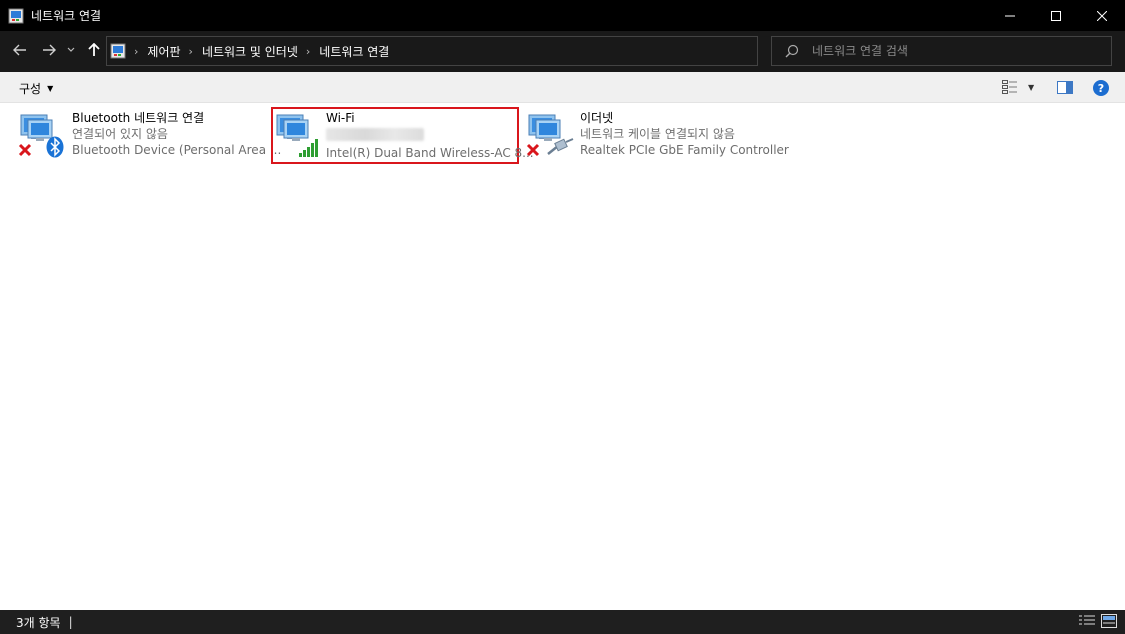 This screenshot has height=634, width=1125. I want to click on address-bar: › 제어판 › 네트워크 및 인터넷 › 네트워크 연결, so click(478, 51).